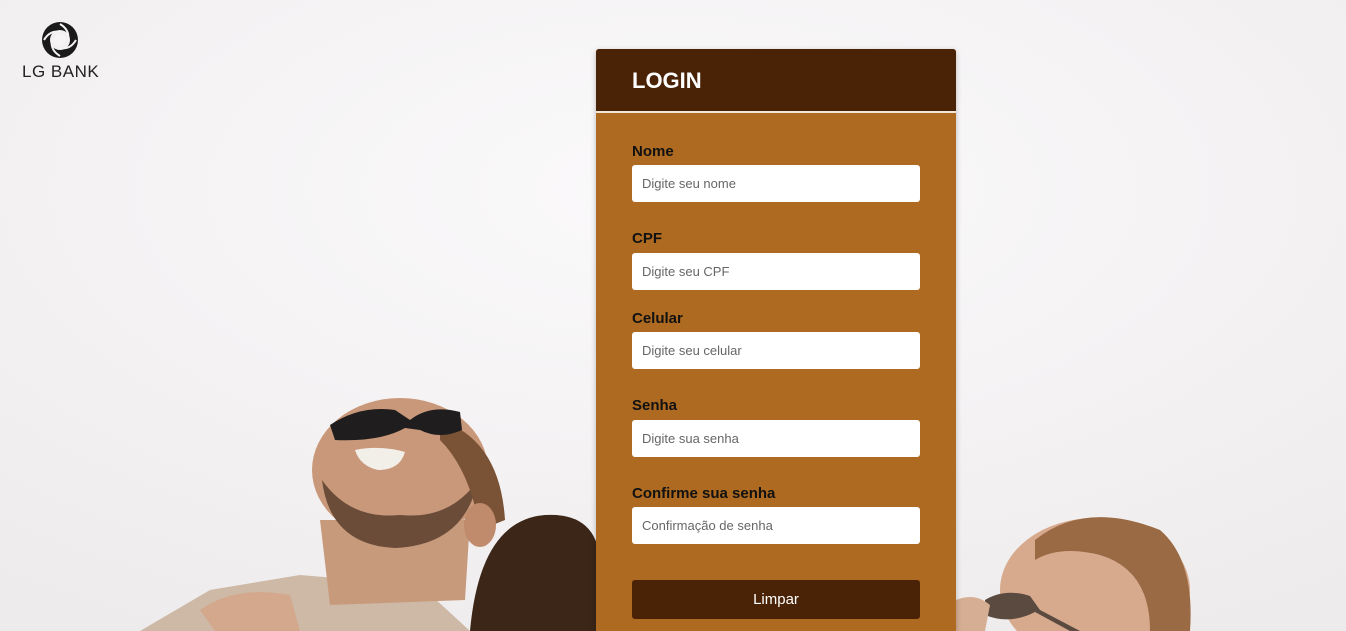  What do you see at coordinates (704, 493) in the screenshot?
I see `confirm-password-label: Confirme sua senha` at bounding box center [704, 493].